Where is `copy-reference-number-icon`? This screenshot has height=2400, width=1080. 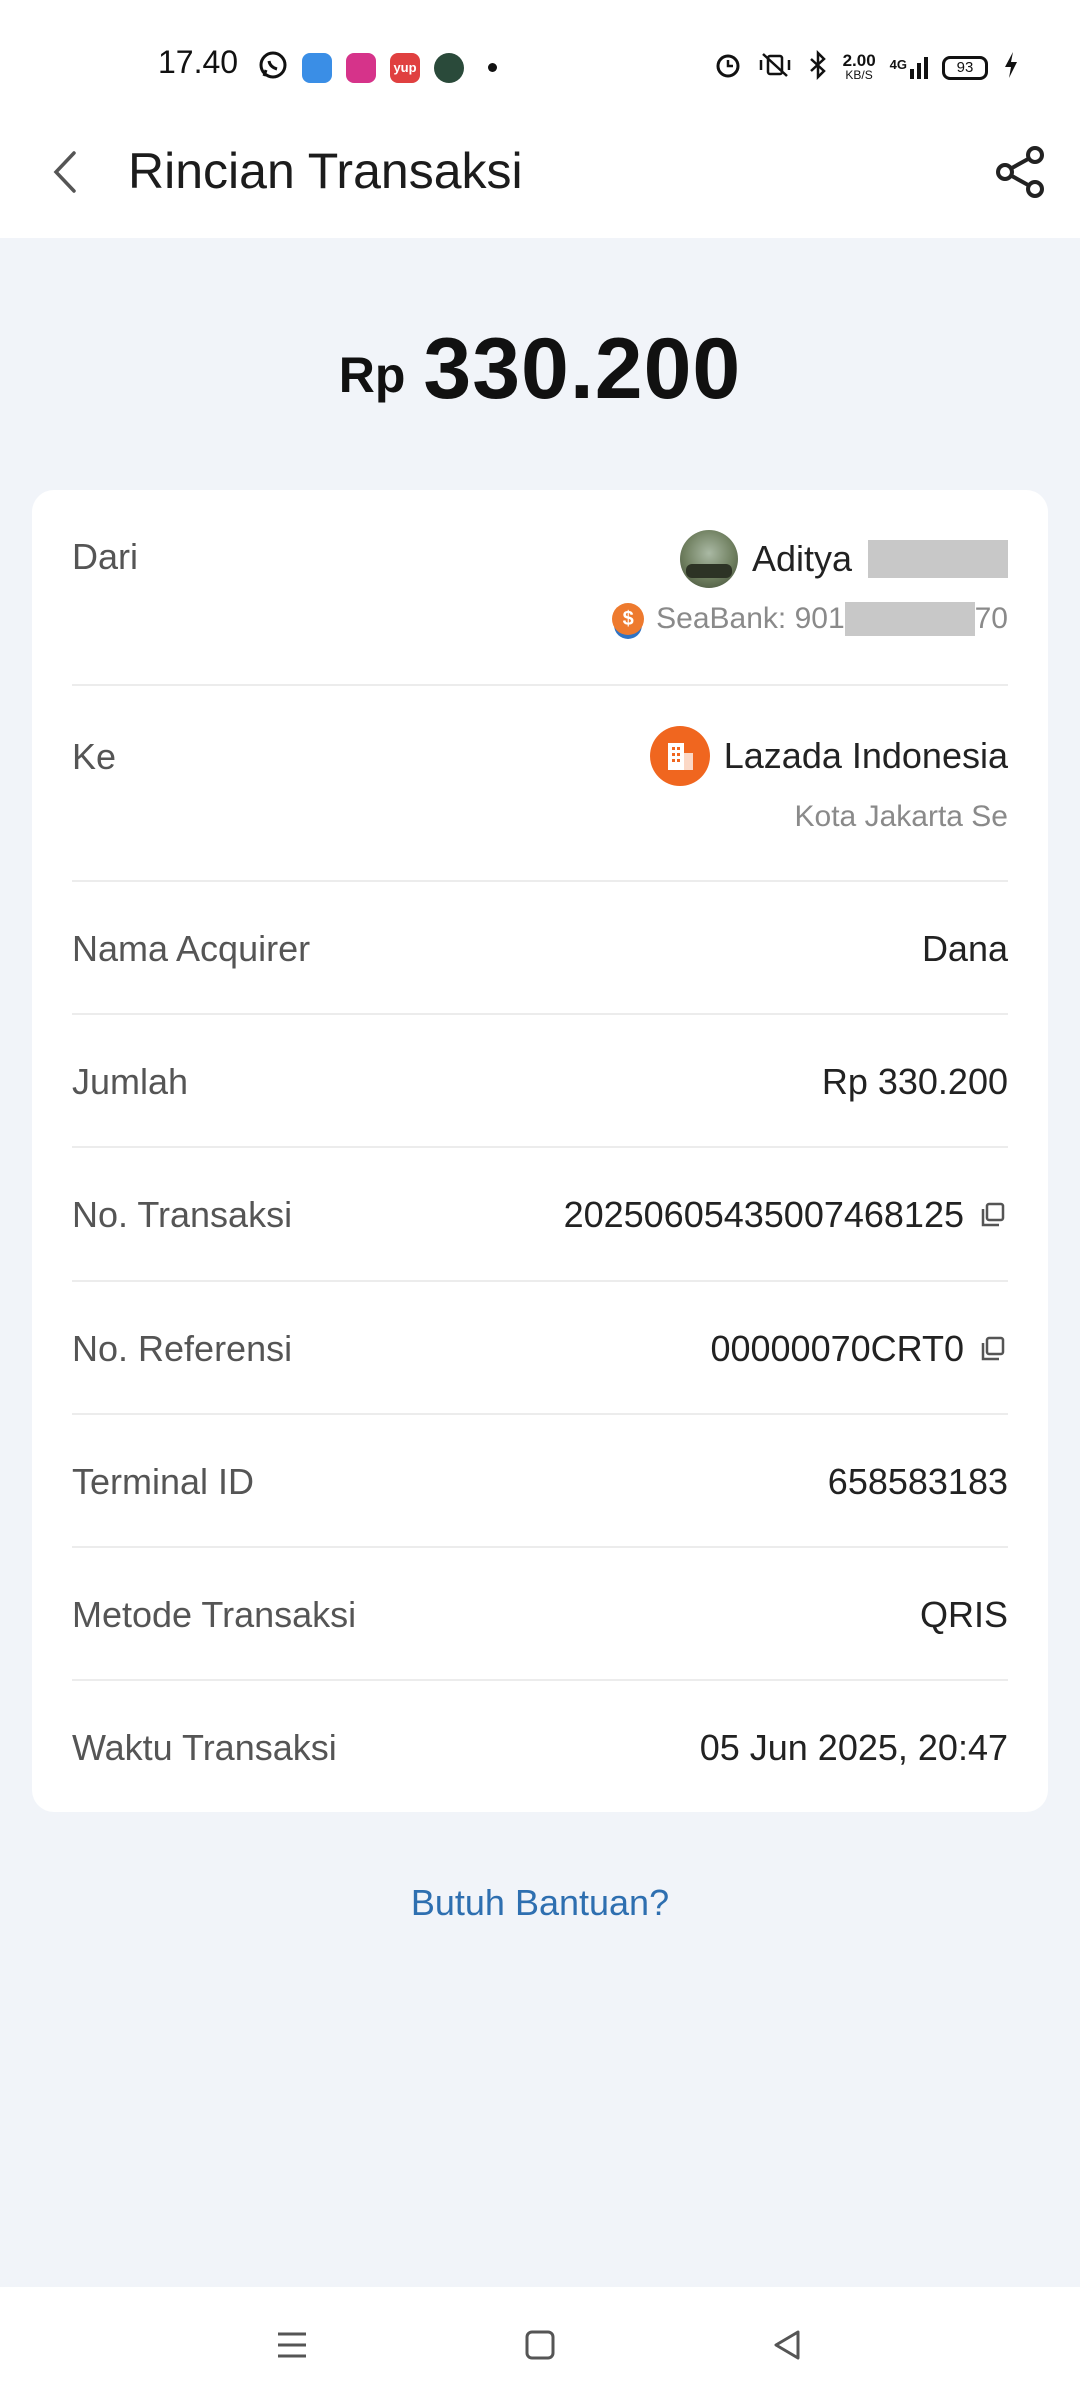
copy-reference-number-icon is located at coordinates (993, 1349).